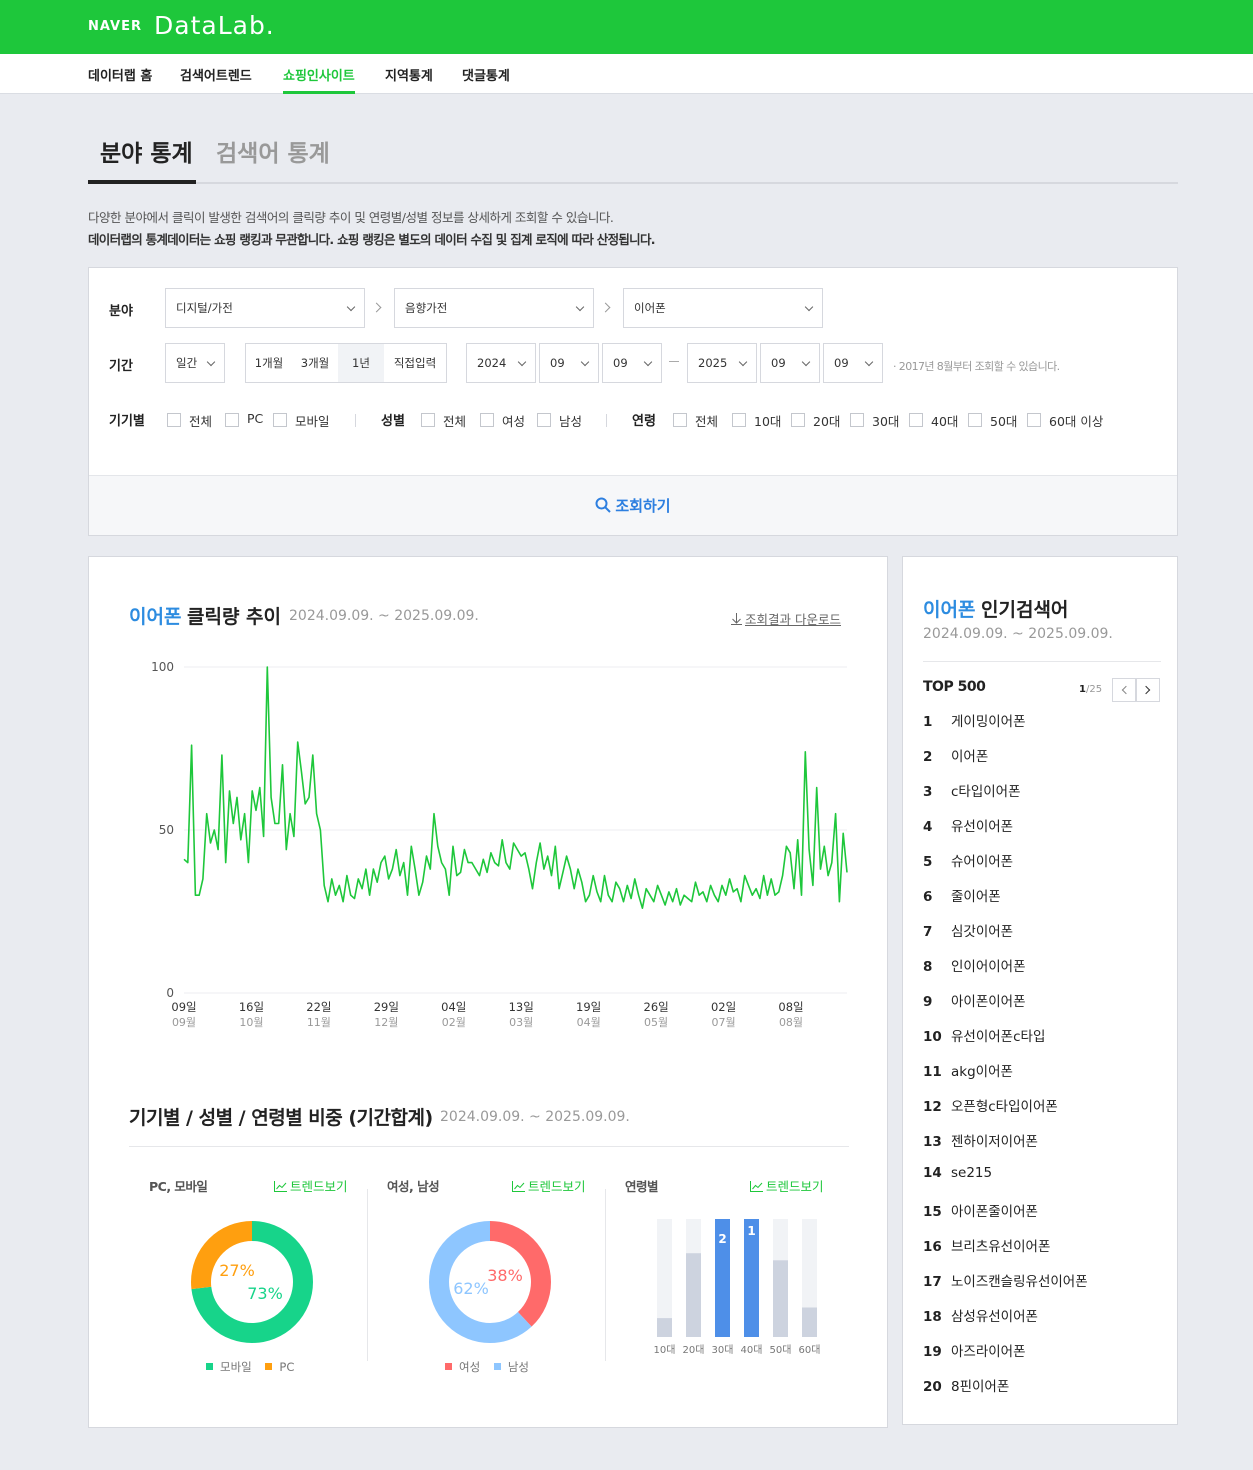  Describe the element at coordinates (857, 420) in the screenshot. I see `age-30s-checkbox` at that location.